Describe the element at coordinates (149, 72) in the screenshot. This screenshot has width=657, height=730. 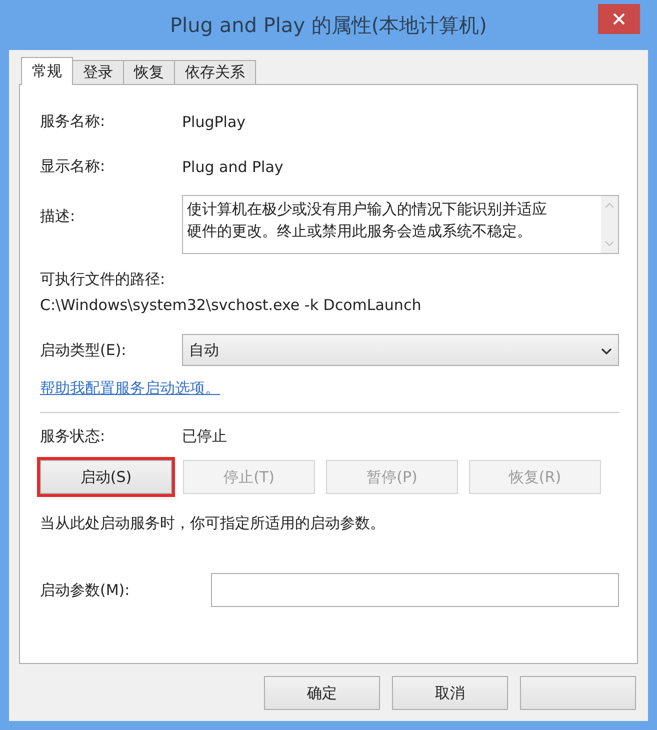
I see `tab: 恢复` at that location.